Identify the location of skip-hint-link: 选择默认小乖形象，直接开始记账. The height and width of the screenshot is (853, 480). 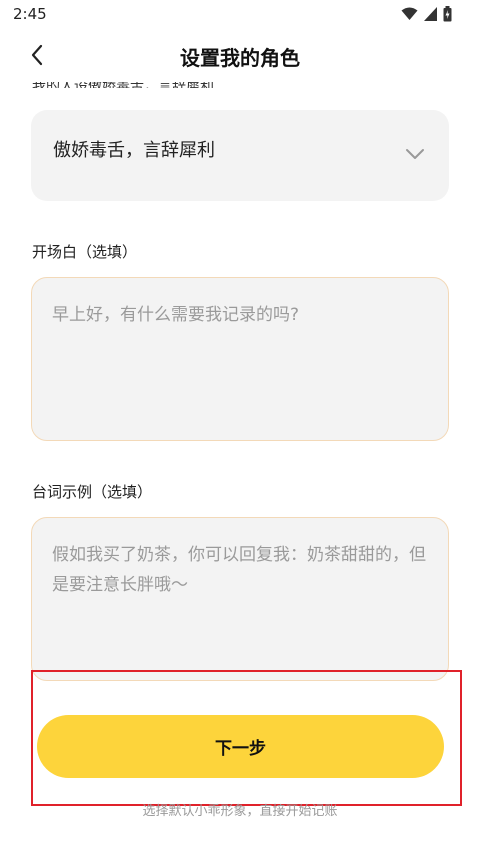
(240, 809).